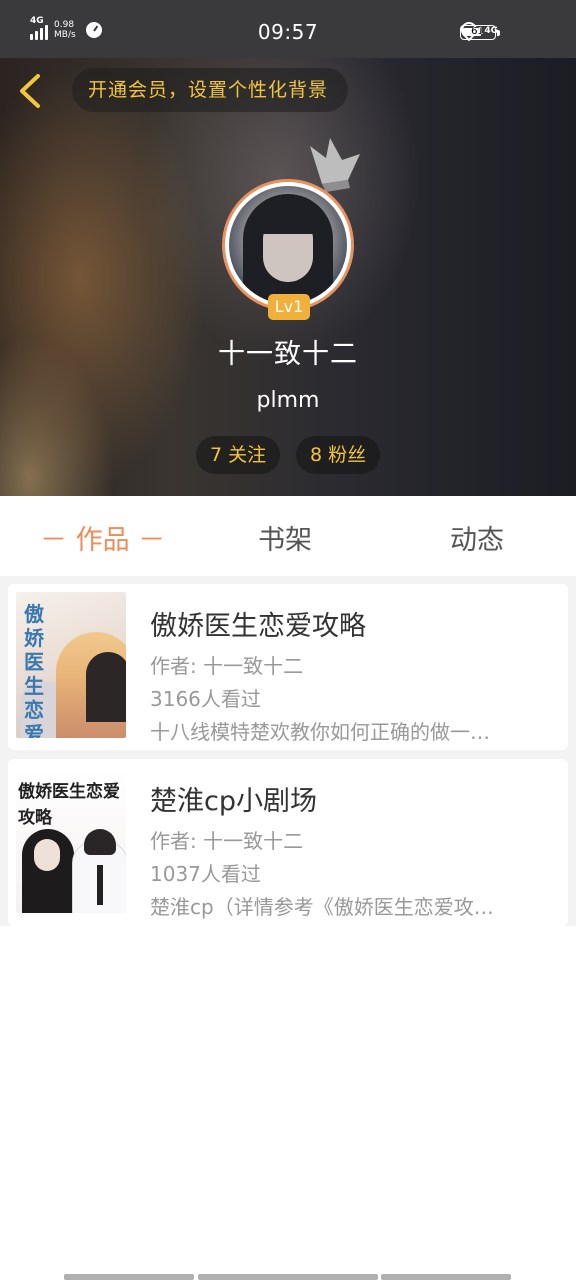 Image resolution: width=576 pixels, height=1280 pixels. I want to click on tab-bookshelf: 书架, so click(285, 537).